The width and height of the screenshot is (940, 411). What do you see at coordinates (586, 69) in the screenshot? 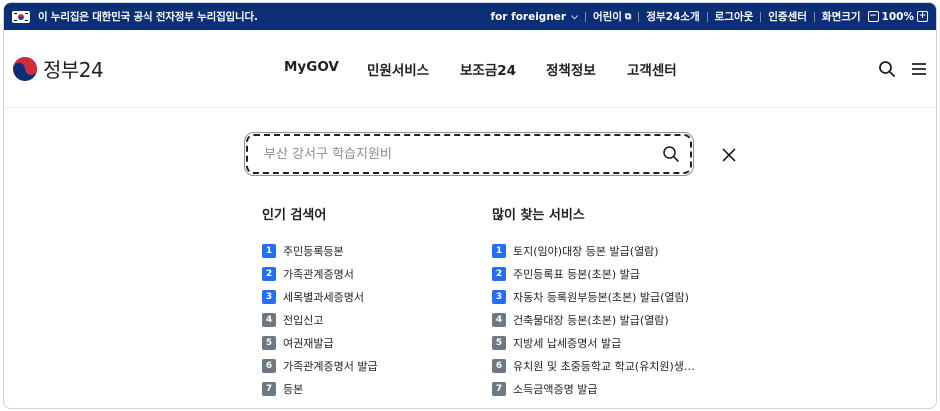
I see `nav-policy-info: 정책정보` at bounding box center [586, 69].